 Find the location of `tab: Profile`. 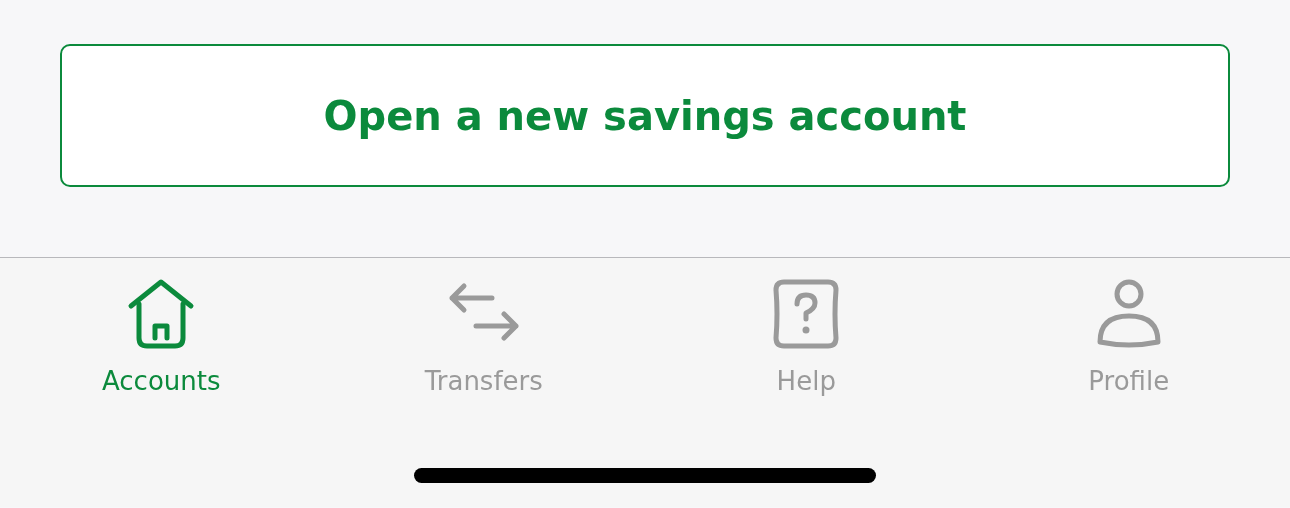

tab: Profile is located at coordinates (1128, 336).